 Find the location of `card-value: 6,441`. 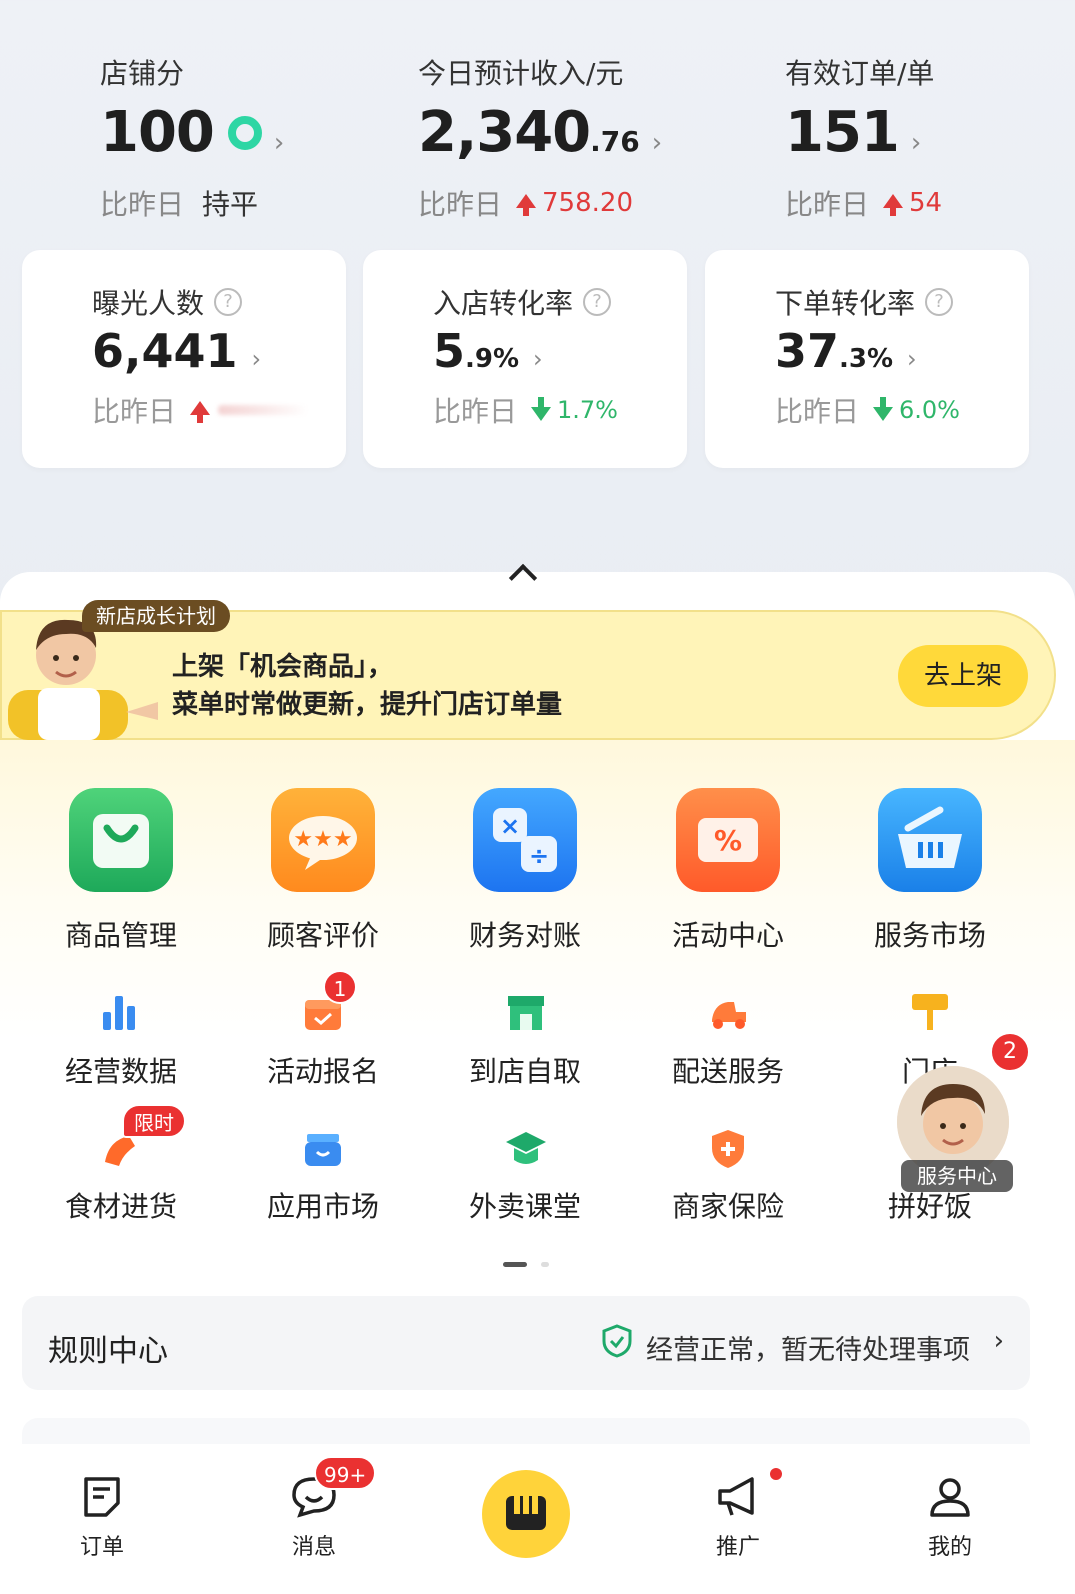

card-value: 6,441 is located at coordinates (165, 351).